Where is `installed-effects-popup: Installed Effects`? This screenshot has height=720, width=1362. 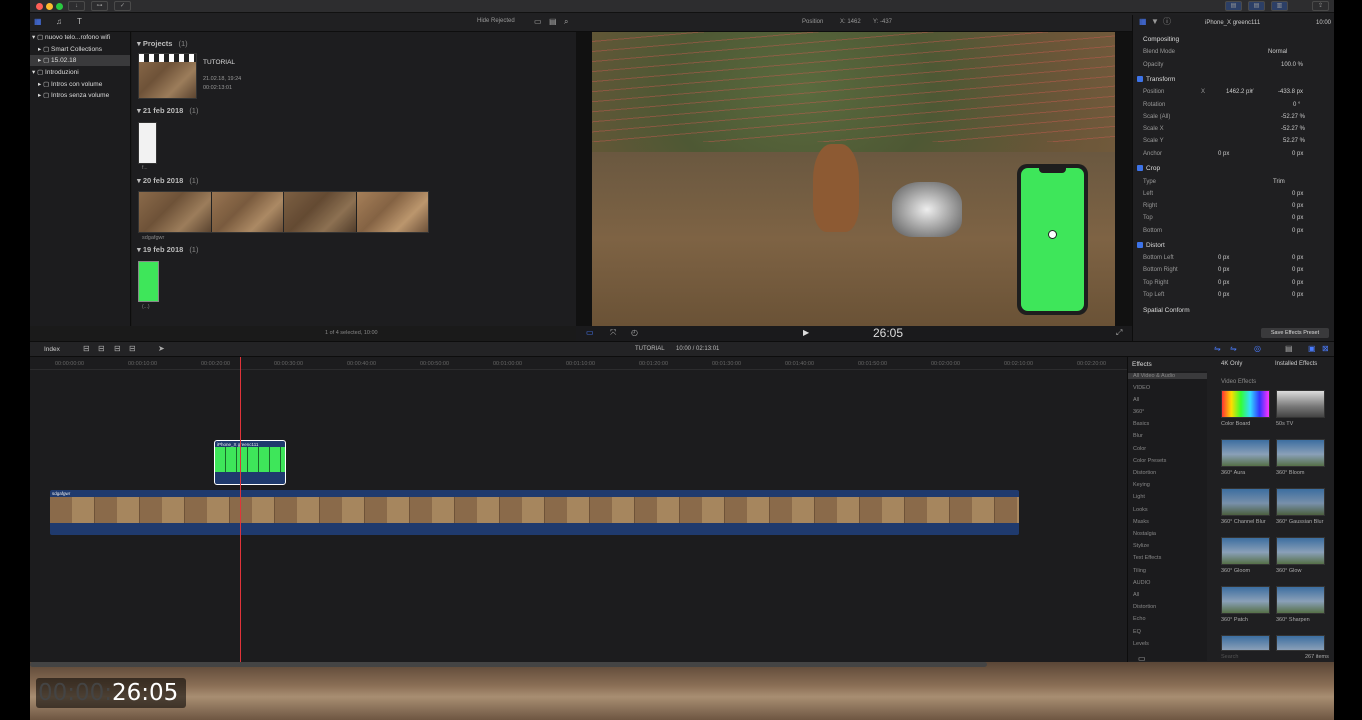
installed-effects-popup: Installed Effects is located at coordinates (1296, 364).